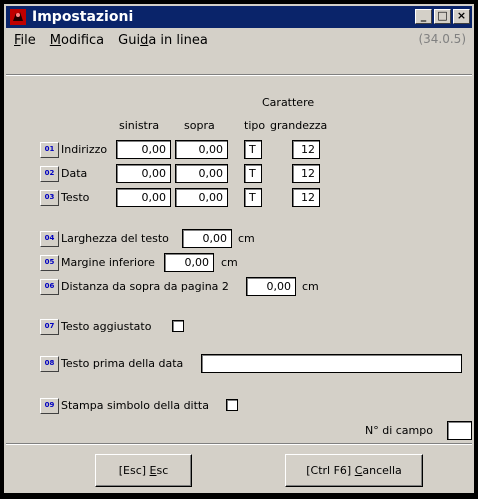 This screenshot has width=478, height=499. I want to click on label-data: Data, so click(74, 173).